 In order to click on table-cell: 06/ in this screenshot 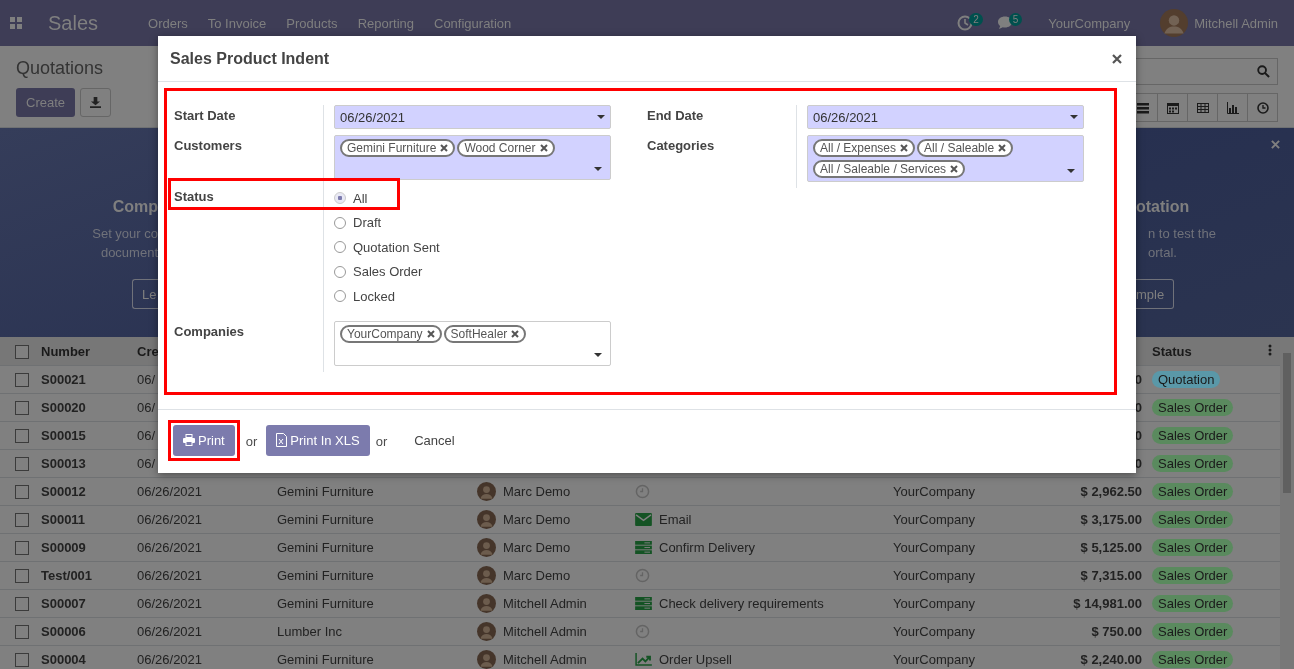, I will do `click(146, 463)`.